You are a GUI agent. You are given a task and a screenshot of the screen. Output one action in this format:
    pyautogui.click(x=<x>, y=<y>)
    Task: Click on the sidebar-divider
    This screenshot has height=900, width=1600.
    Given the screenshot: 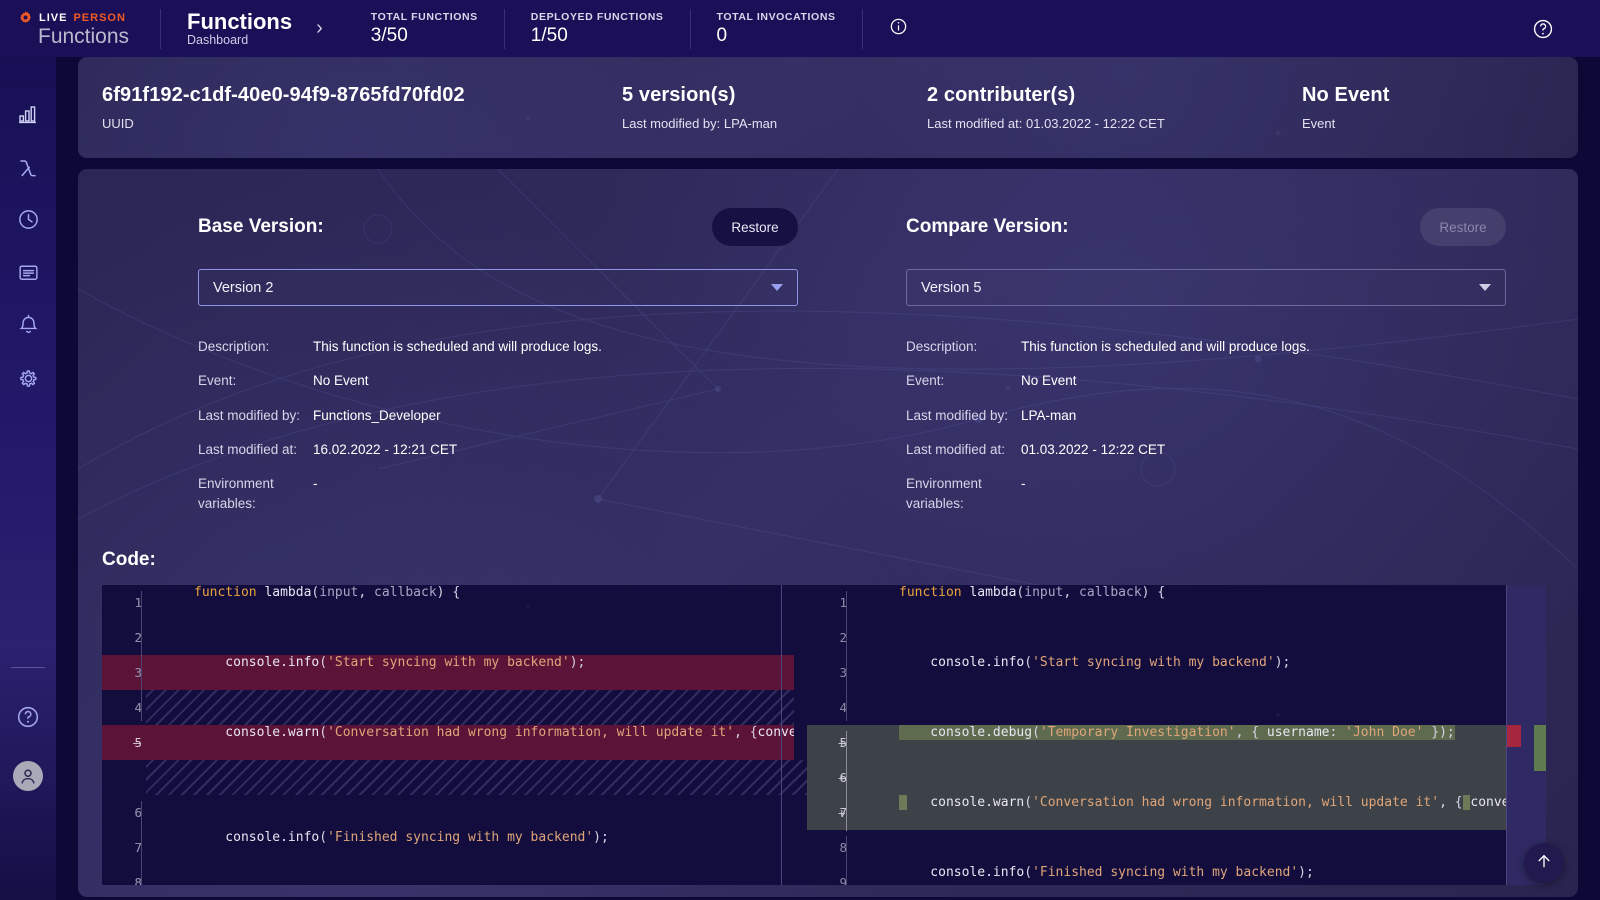 What is the action you would take?
    pyautogui.click(x=28, y=667)
    